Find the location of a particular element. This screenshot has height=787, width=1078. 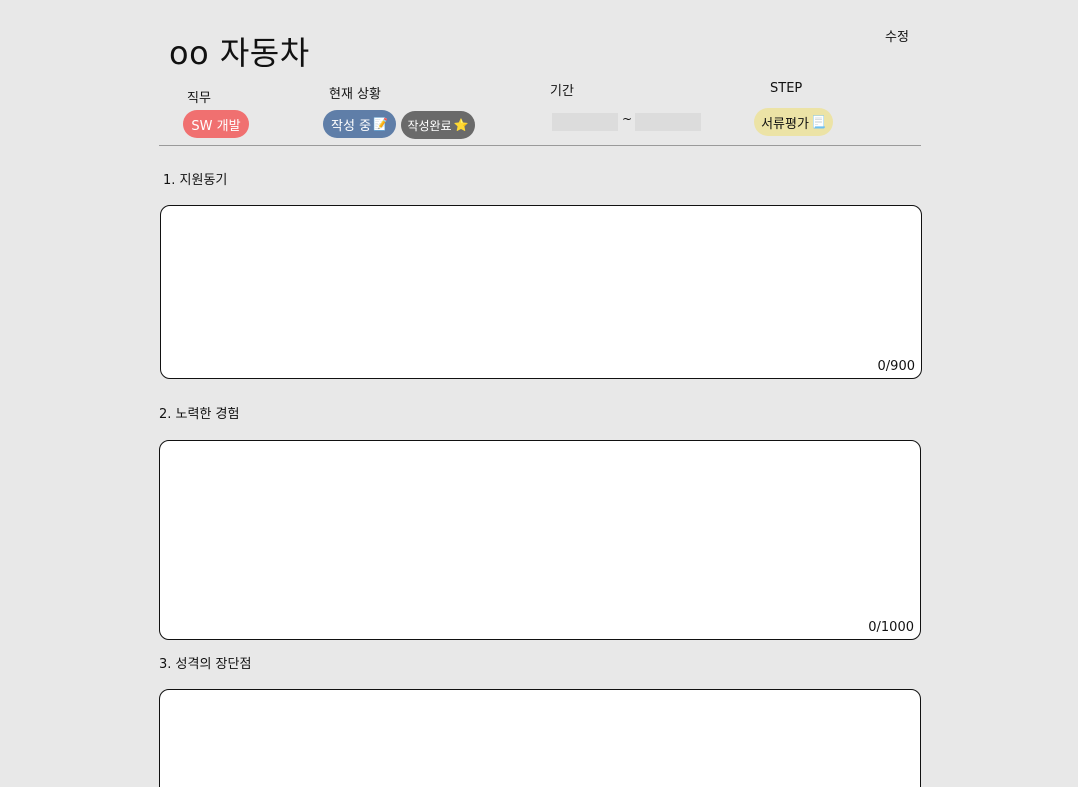

question-title-2: 2. 노력한 경험 is located at coordinates (199, 414).